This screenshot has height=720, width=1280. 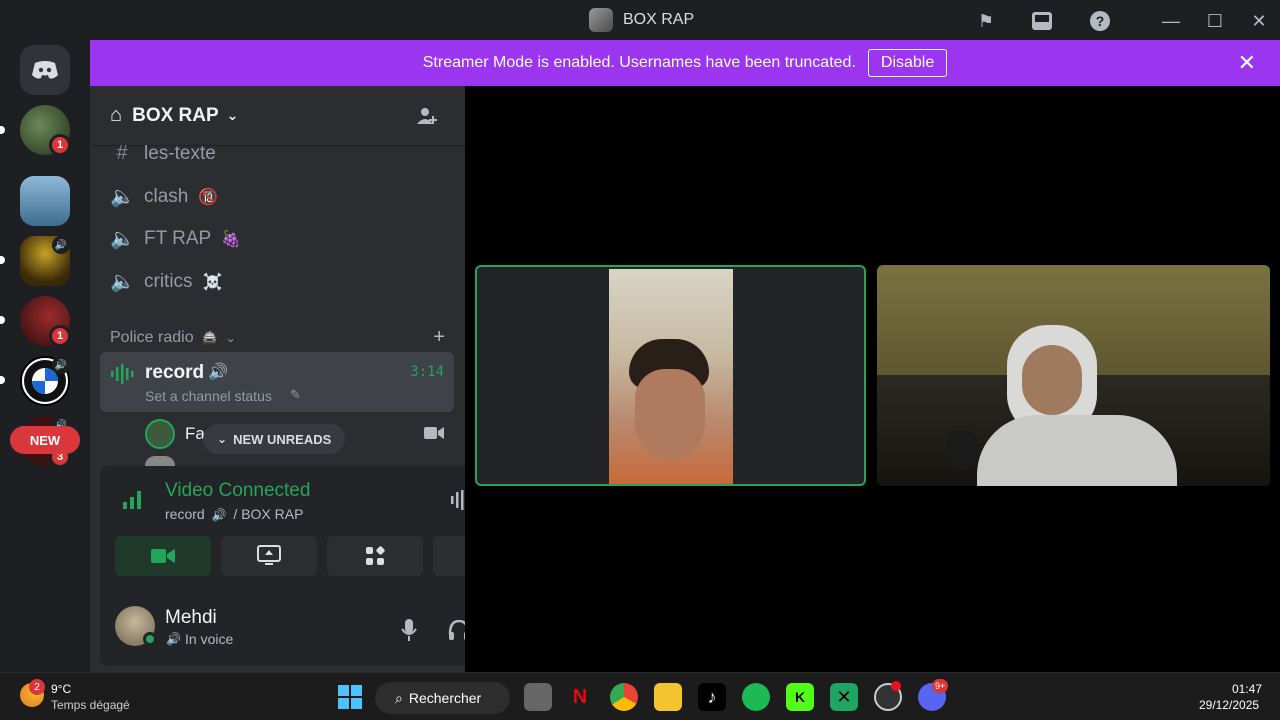 I want to click on voice-activity-icon, so click(x=122, y=376).